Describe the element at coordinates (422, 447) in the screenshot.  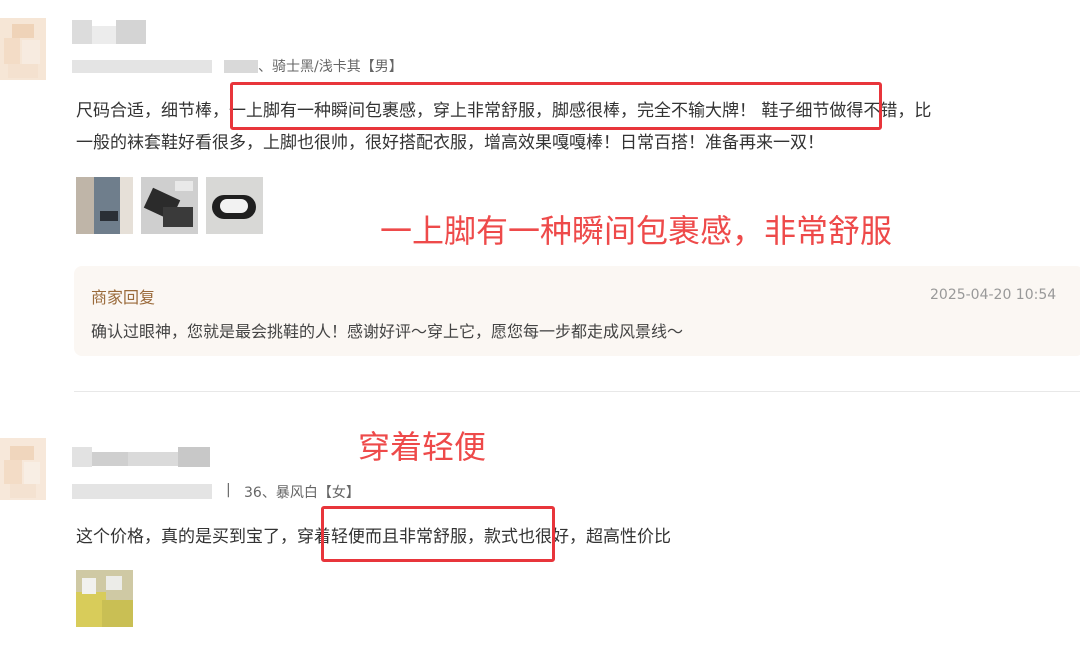
I see `highlight-annotation: 穿着轻便` at that location.